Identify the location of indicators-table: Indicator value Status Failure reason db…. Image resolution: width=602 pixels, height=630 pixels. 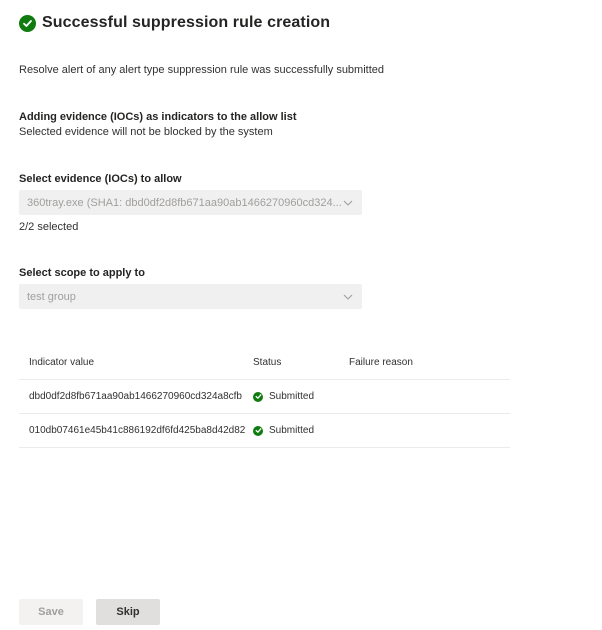
(264, 397).